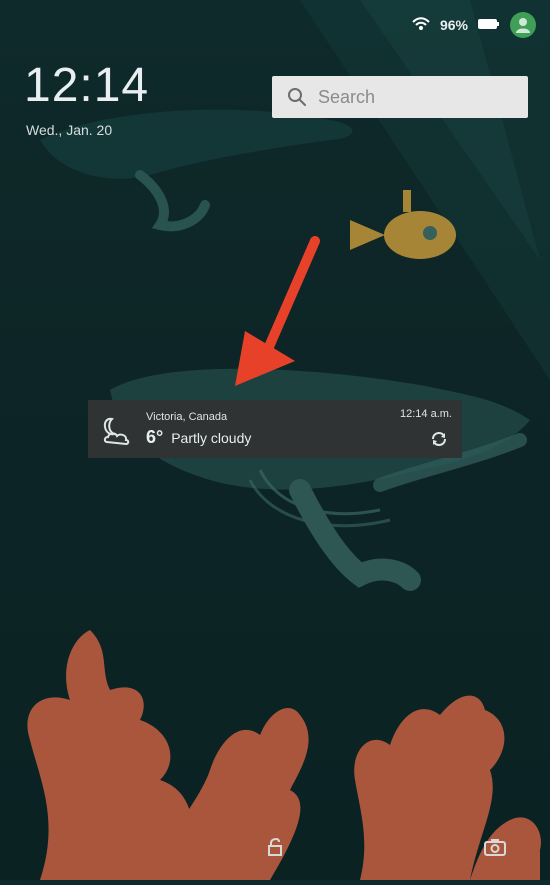  What do you see at coordinates (277, 311) in the screenshot?
I see `red-arrow-annotation` at bounding box center [277, 311].